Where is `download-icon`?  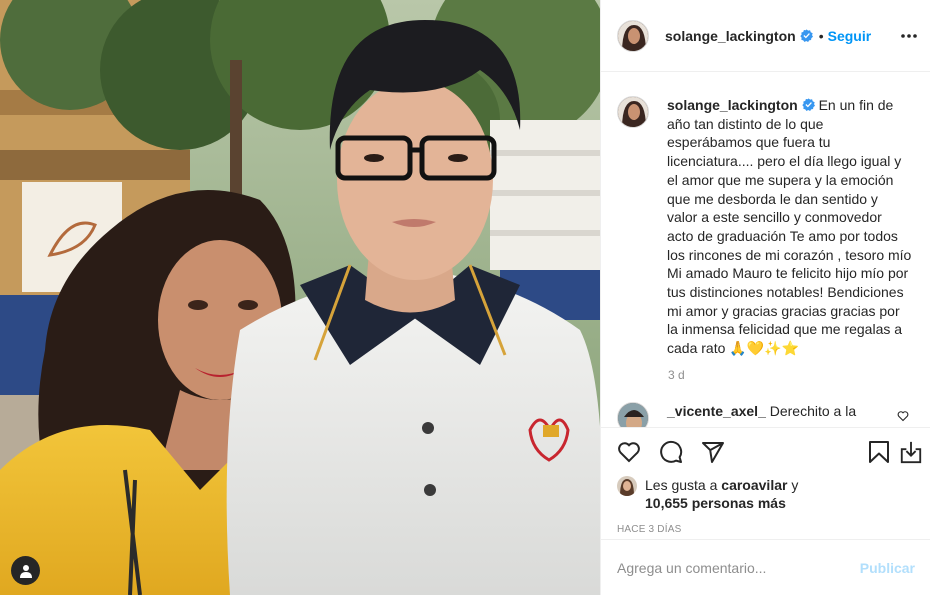
download-icon is located at coordinates (911, 452).